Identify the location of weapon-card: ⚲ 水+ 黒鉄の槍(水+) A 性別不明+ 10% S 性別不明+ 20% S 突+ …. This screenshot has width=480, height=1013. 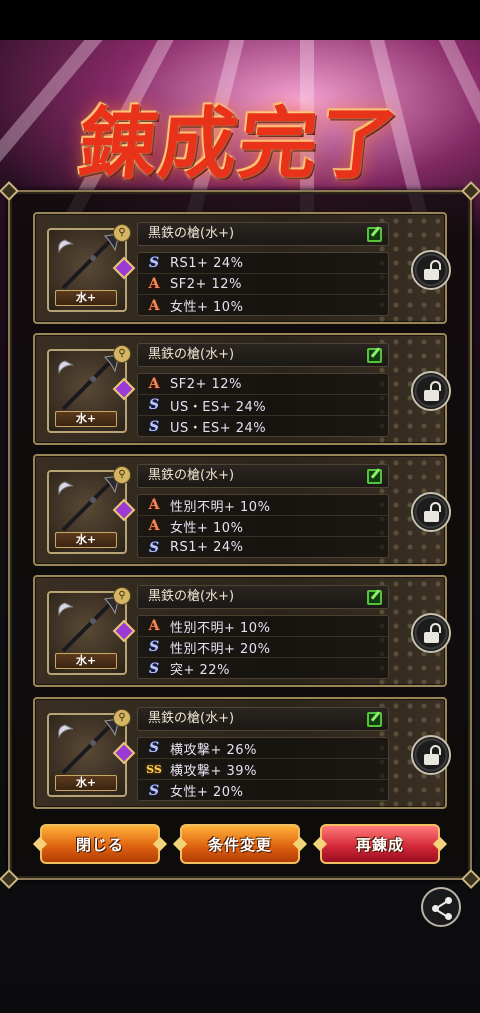
(242, 631).